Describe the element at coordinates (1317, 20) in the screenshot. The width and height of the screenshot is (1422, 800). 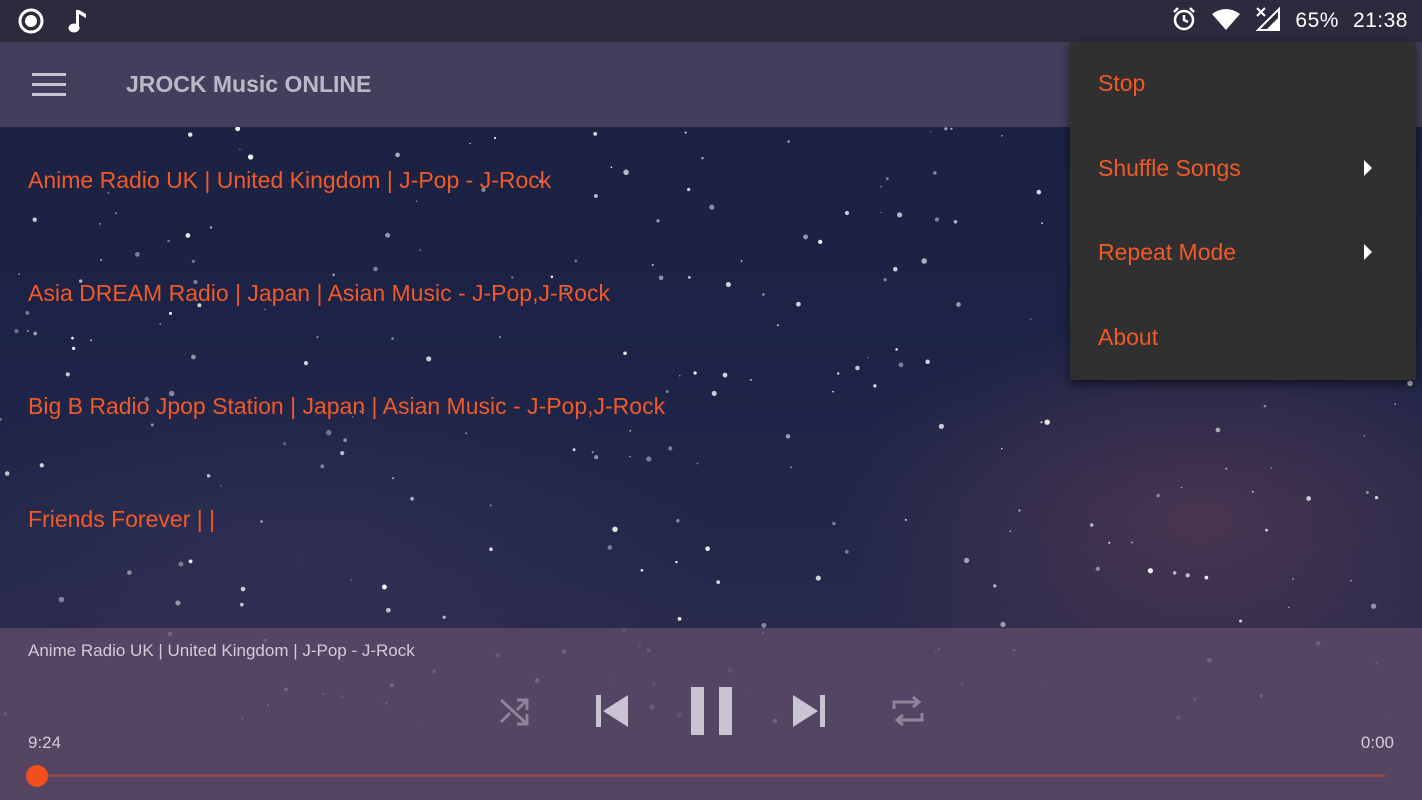
I see `battery-level: 65%` at that location.